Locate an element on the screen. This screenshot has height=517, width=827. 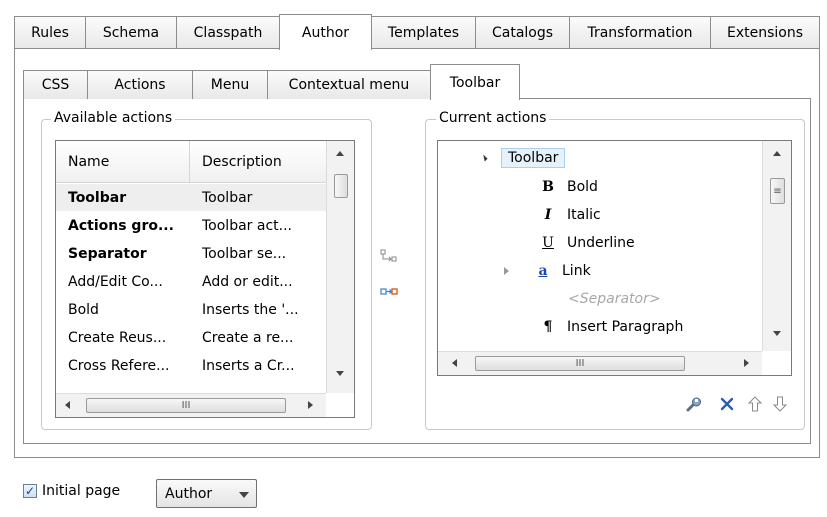
row-name: Separator is located at coordinates (107, 253).